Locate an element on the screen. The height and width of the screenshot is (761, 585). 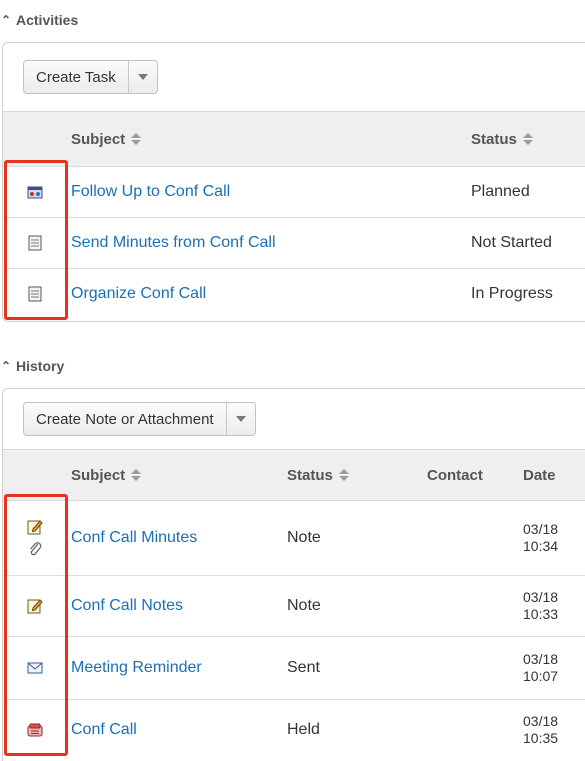
table-row: Meeting Reminder Sent 03/18 10:07 is located at coordinates (294, 668).